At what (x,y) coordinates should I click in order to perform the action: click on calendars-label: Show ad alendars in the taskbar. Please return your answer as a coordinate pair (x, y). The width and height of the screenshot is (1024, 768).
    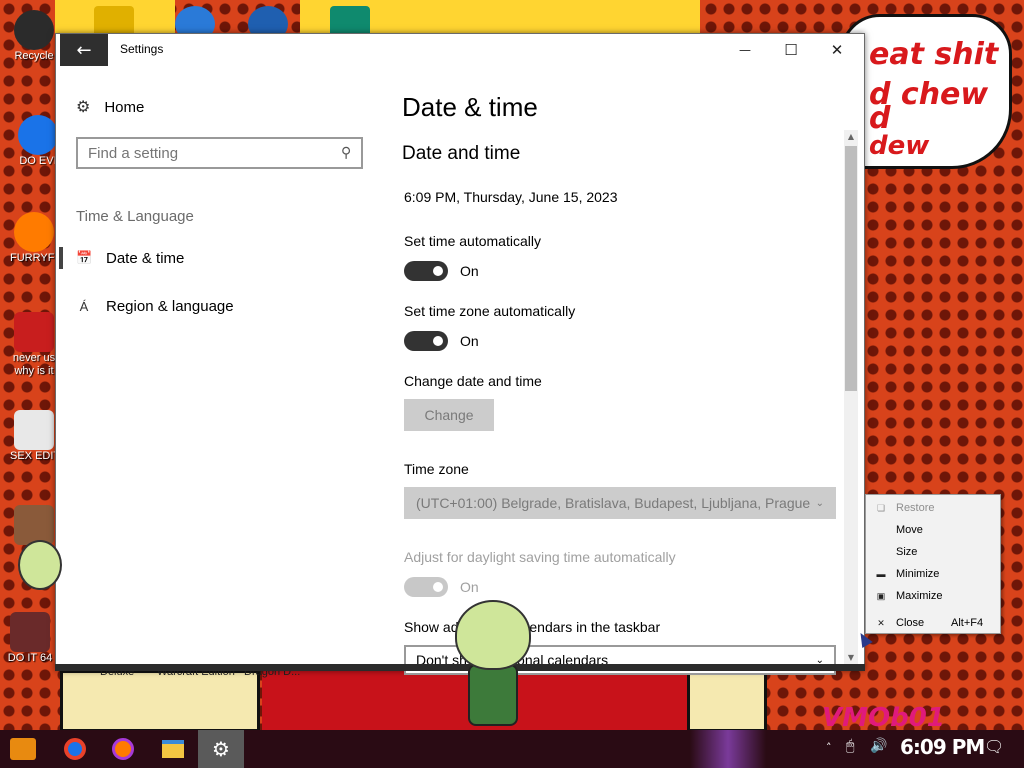
    Looking at the image, I should click on (532, 627).